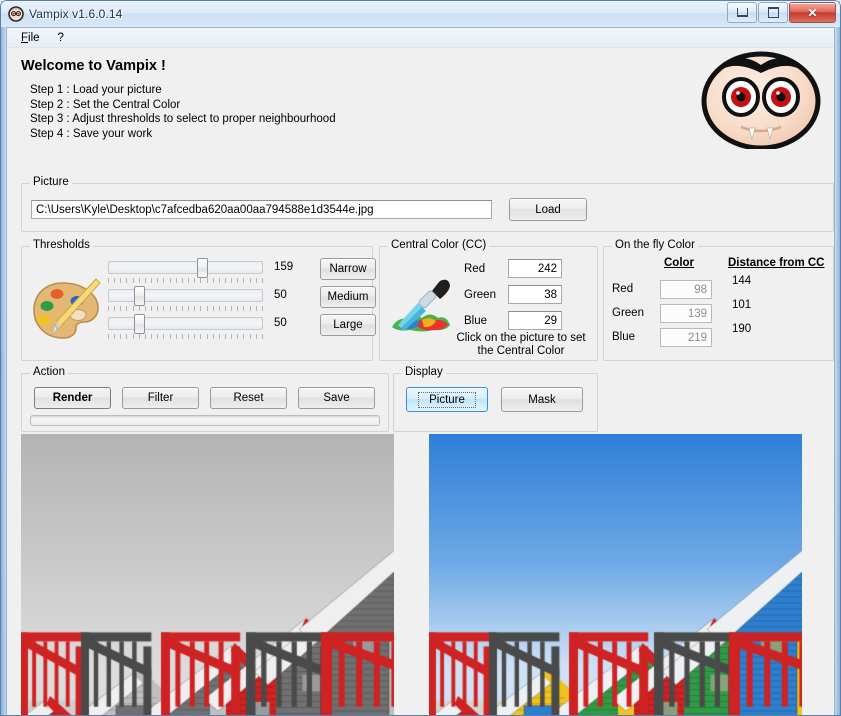 The width and height of the screenshot is (841, 716). What do you see at coordinates (280, 323) in the screenshot?
I see `threshold-value-3: 50` at bounding box center [280, 323].